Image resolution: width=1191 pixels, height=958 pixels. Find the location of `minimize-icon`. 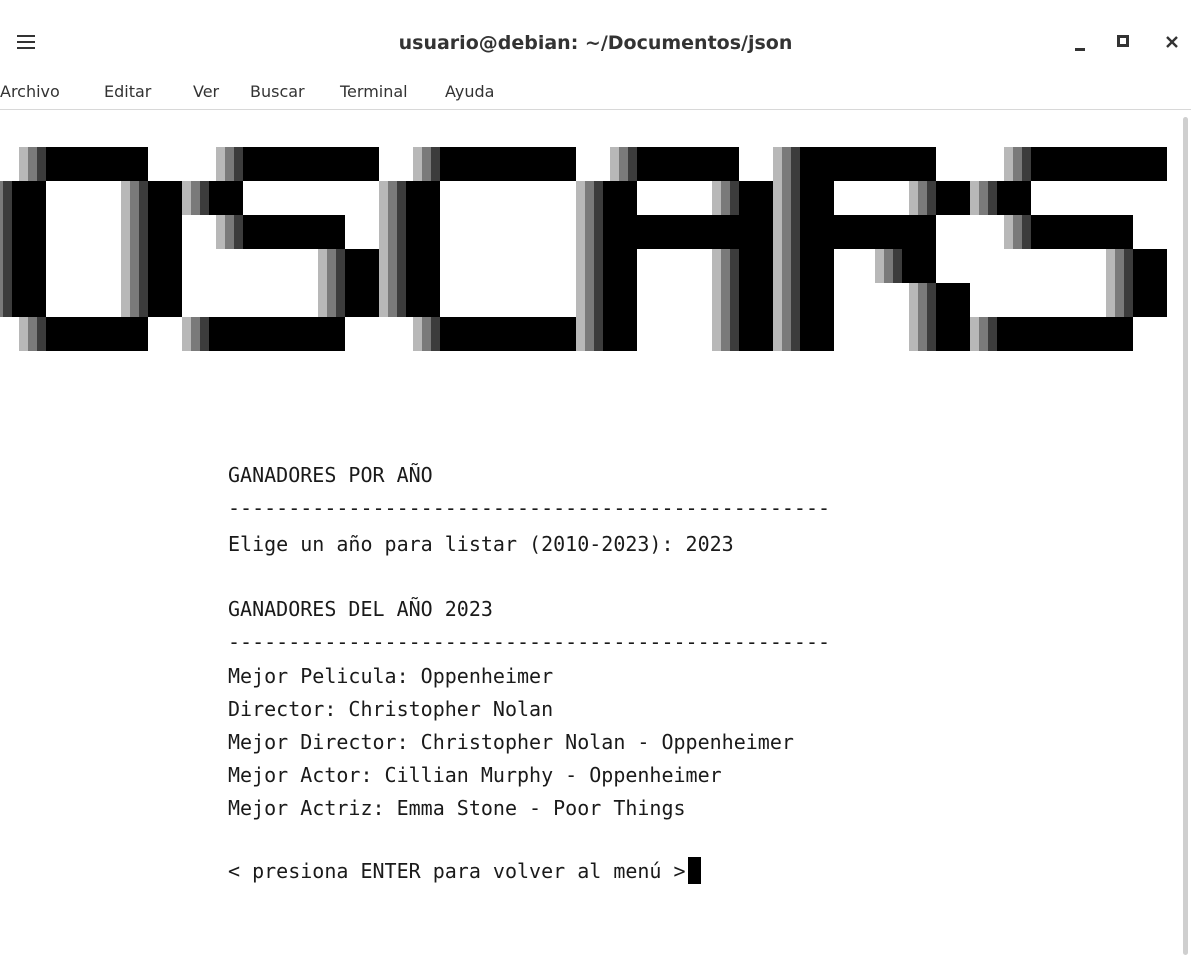

minimize-icon is located at coordinates (1085, 43).